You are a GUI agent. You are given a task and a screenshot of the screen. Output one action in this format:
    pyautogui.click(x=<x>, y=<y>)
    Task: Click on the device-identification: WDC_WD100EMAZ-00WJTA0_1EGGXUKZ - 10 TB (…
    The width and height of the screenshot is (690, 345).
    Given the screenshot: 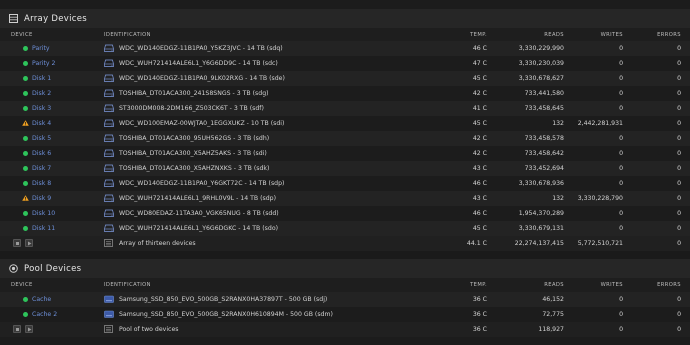 What is the action you would take?
    pyautogui.click(x=201, y=123)
    